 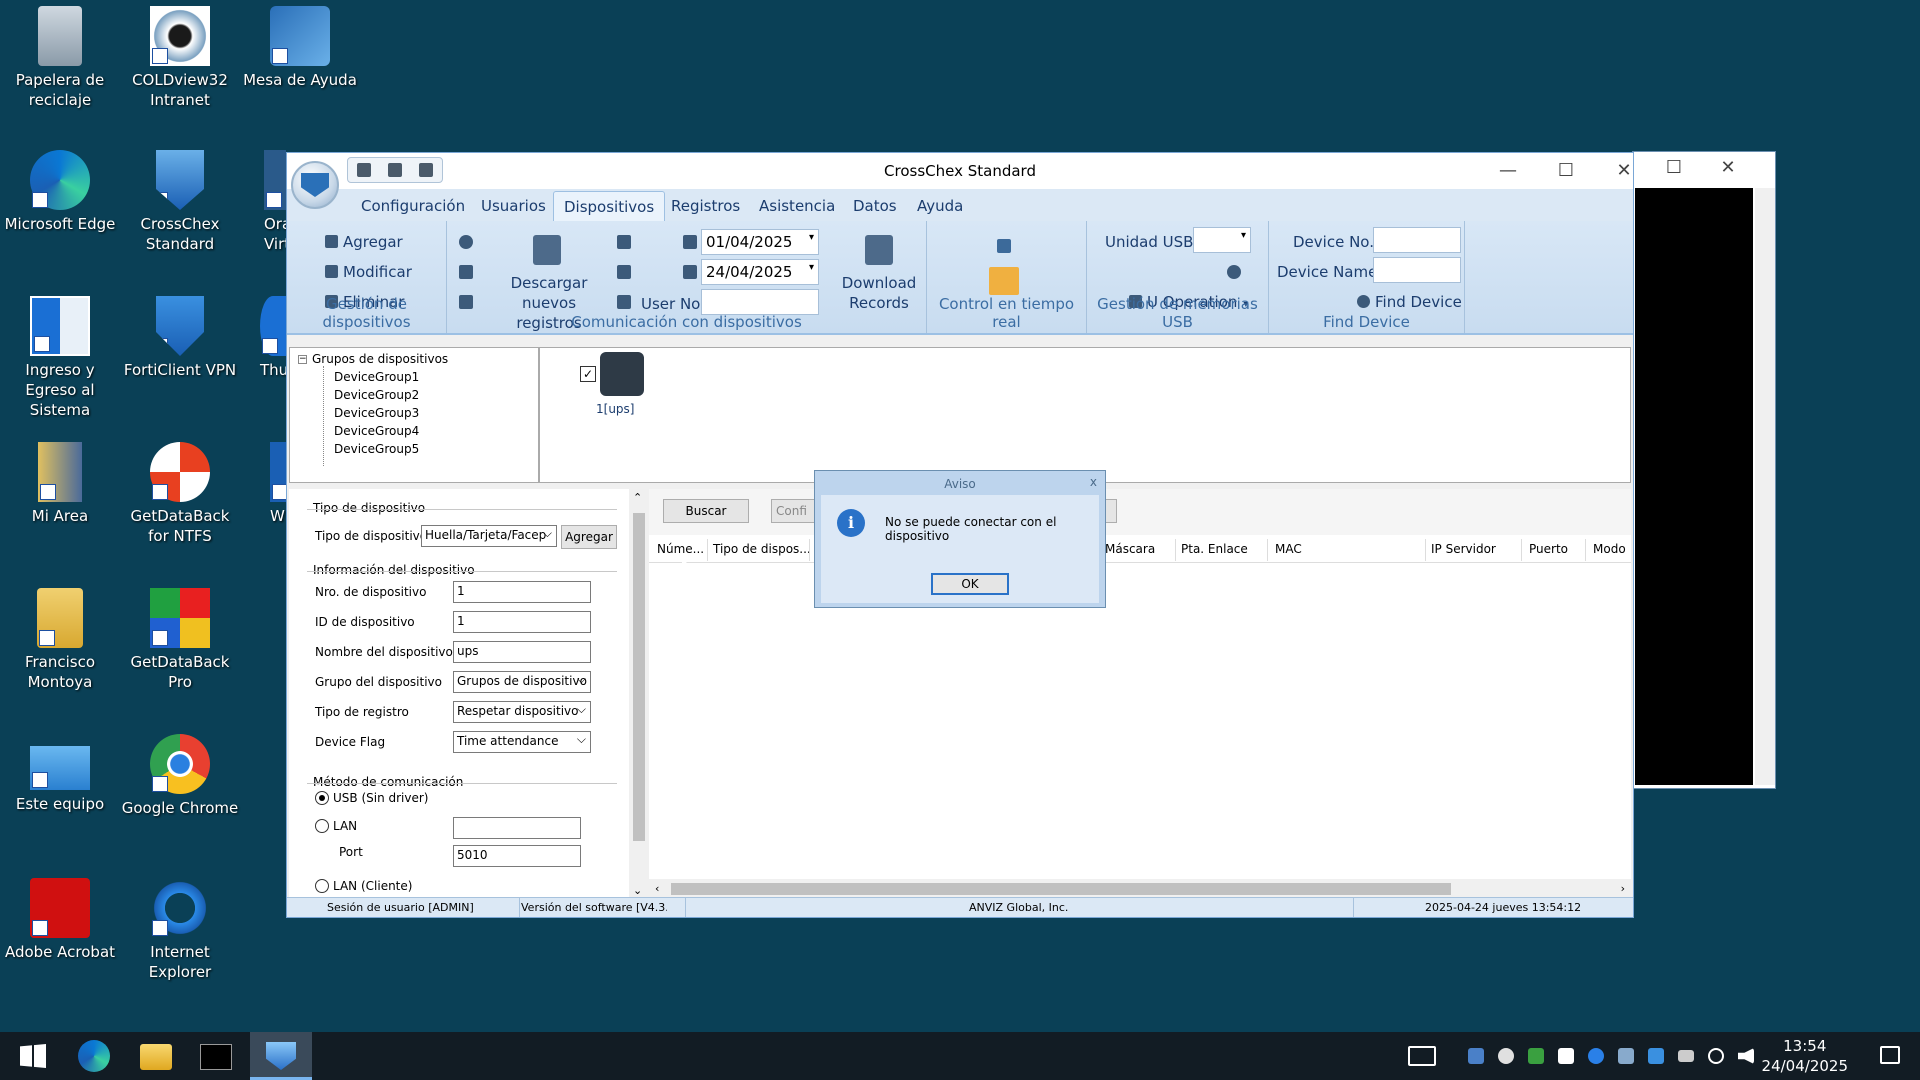 I want to click on close-button: ✕, so click(x=1617, y=171).